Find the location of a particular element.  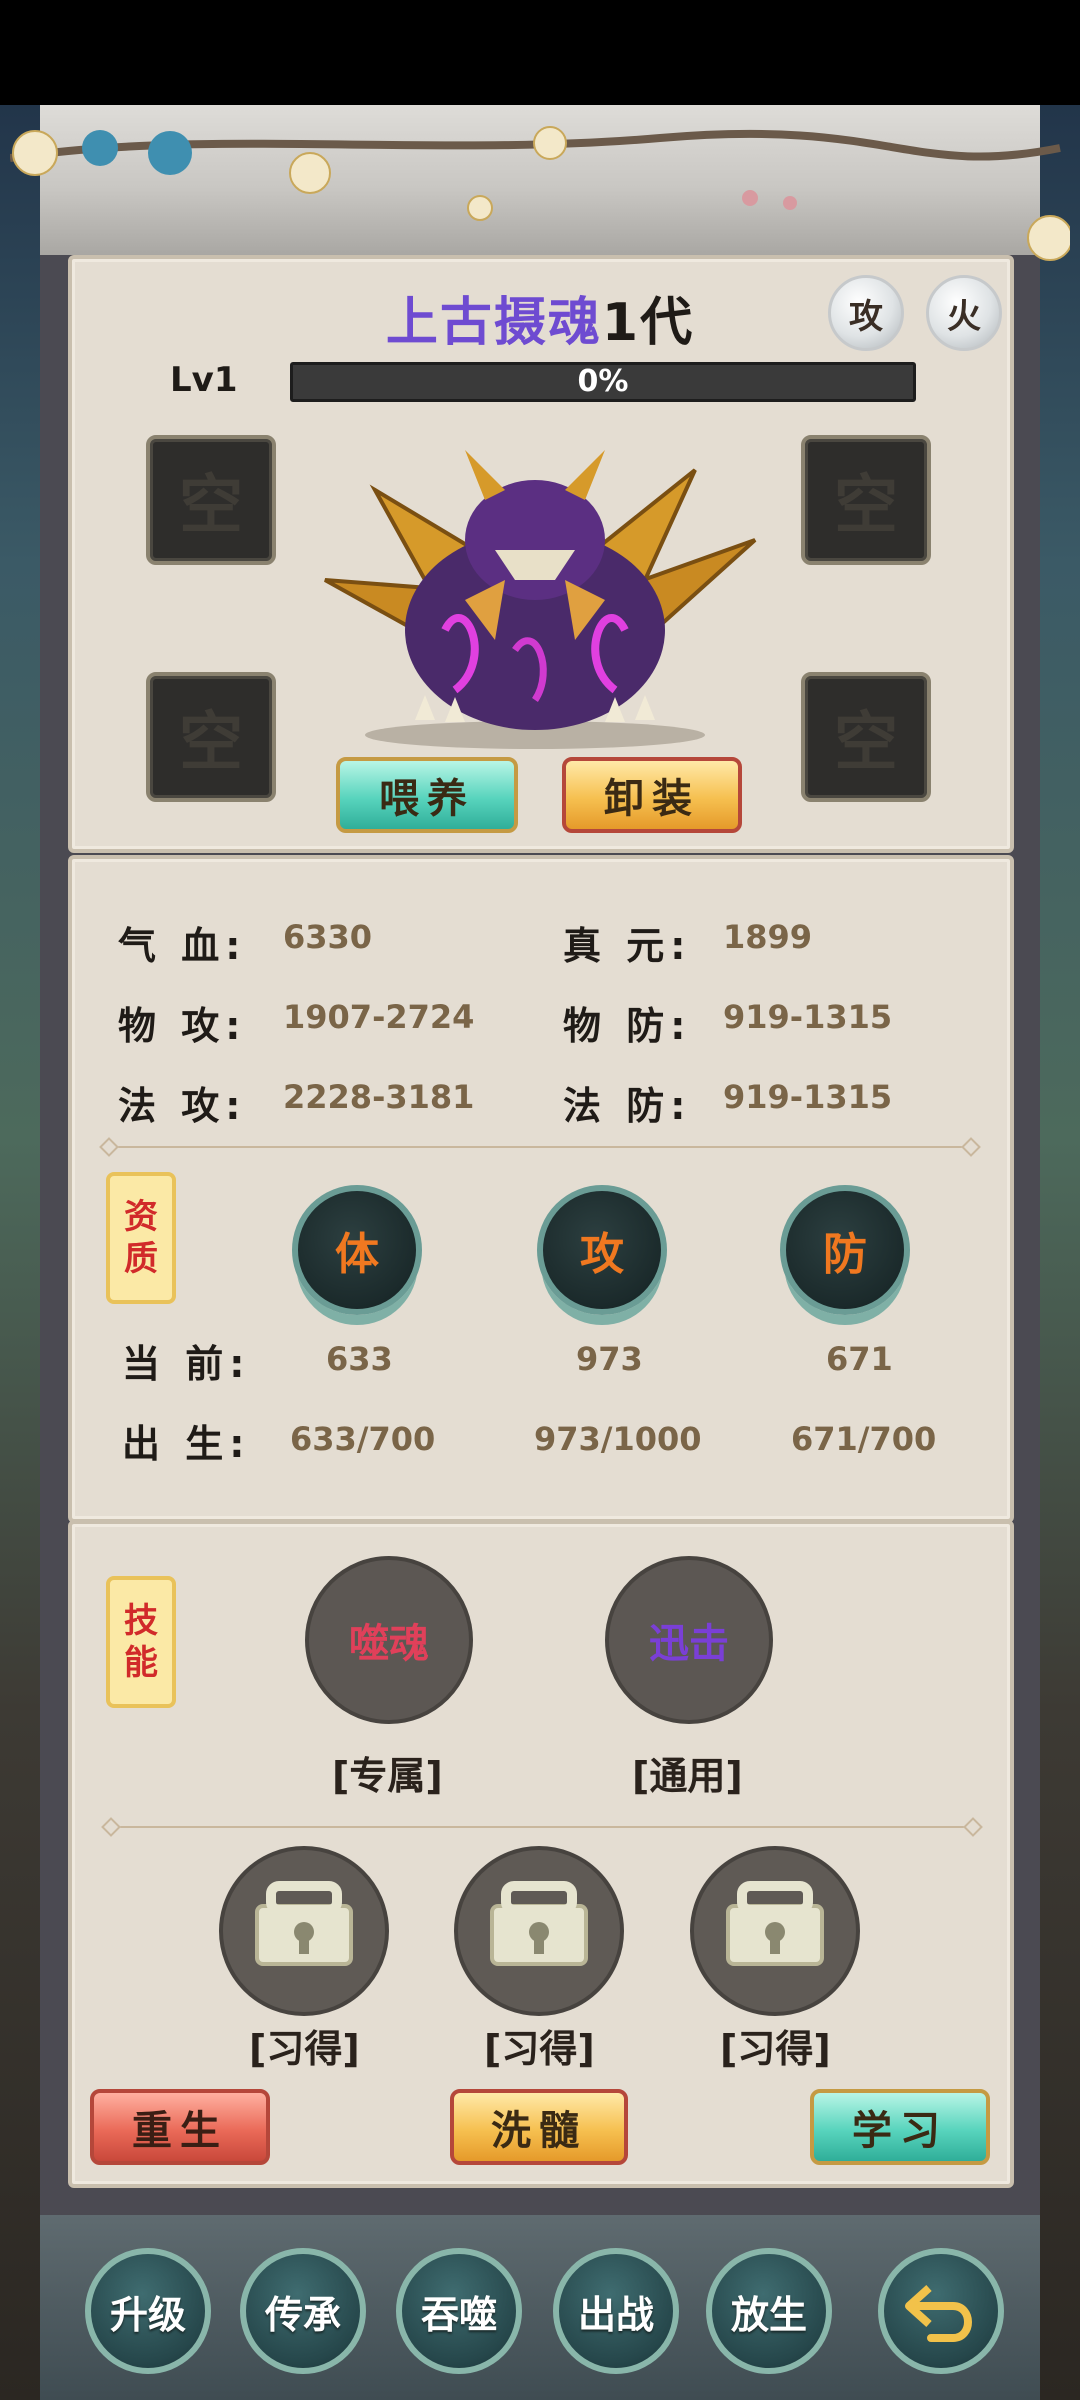

experience-bar: 0% is located at coordinates (603, 382).